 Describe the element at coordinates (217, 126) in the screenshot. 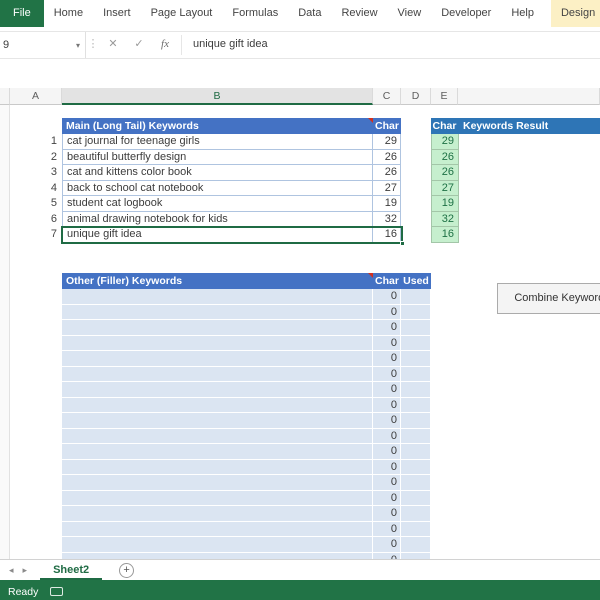

I see `main-table-header: Main (Long Tail) Keywords` at that location.